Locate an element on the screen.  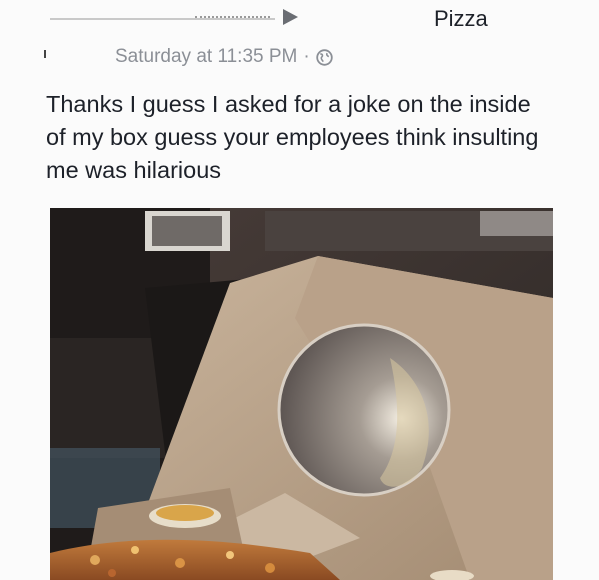
redacted-author-dots is located at coordinates (232, 15).